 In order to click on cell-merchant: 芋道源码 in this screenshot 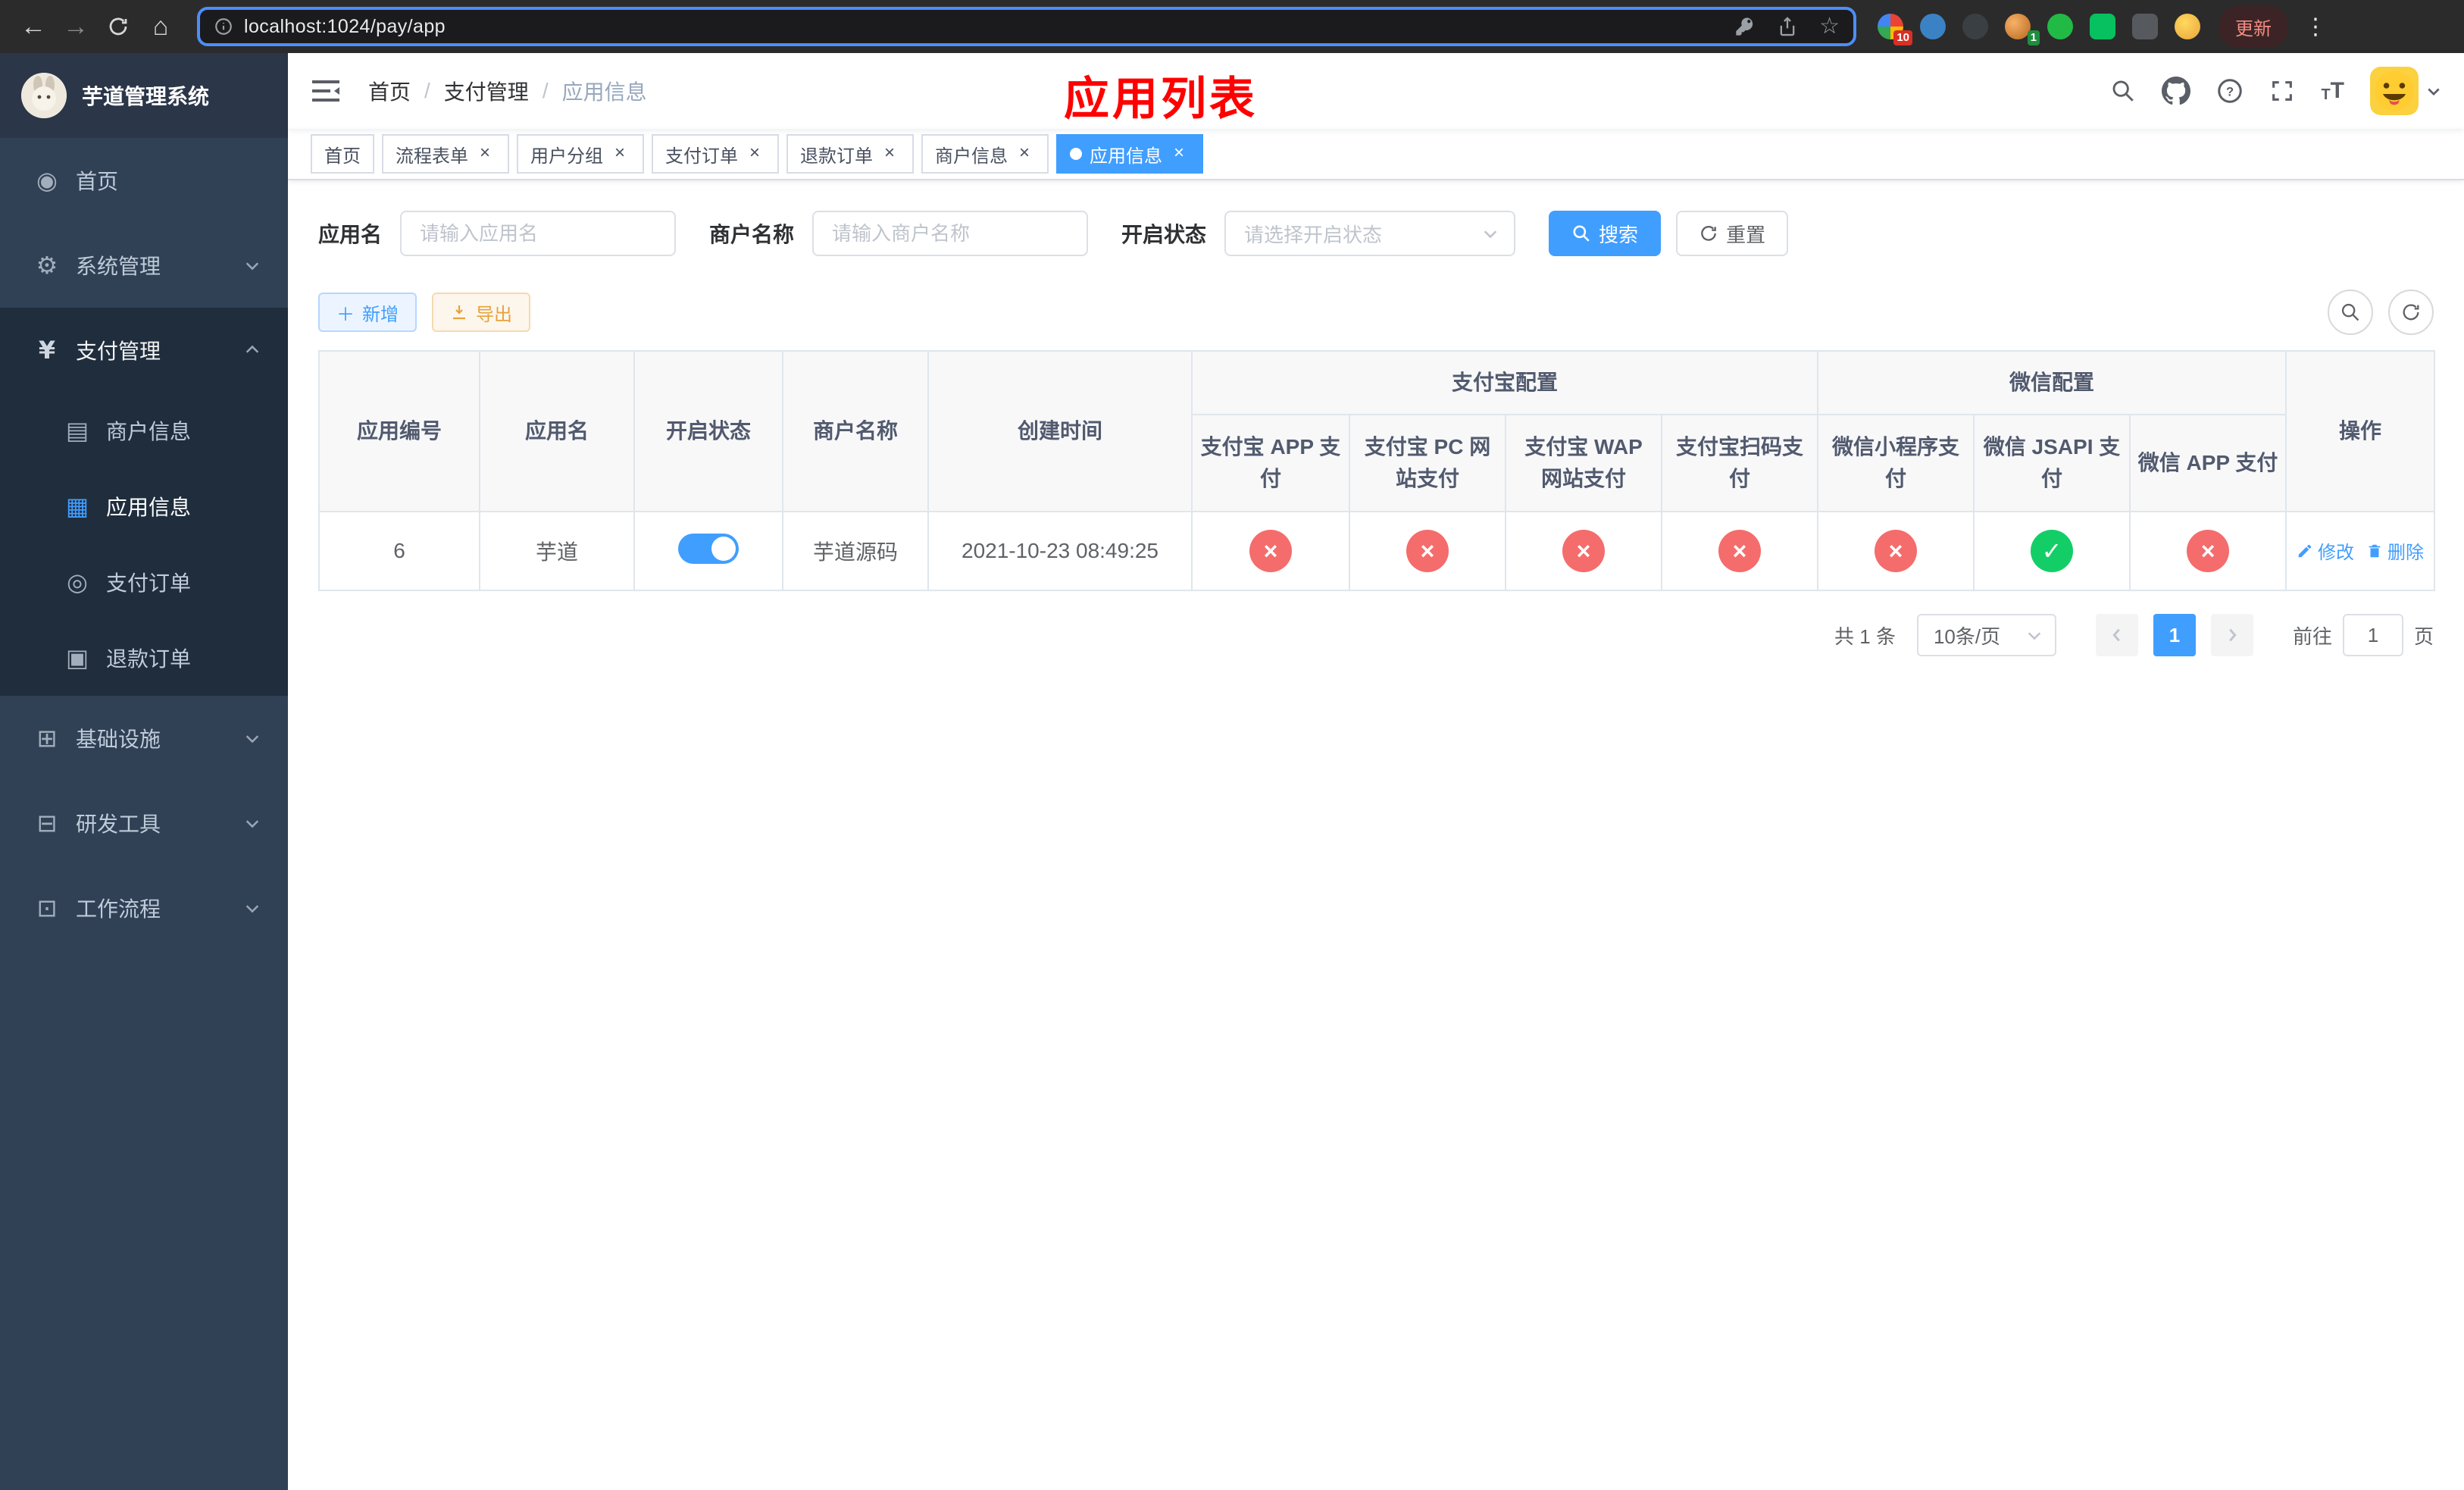, I will do `click(855, 551)`.